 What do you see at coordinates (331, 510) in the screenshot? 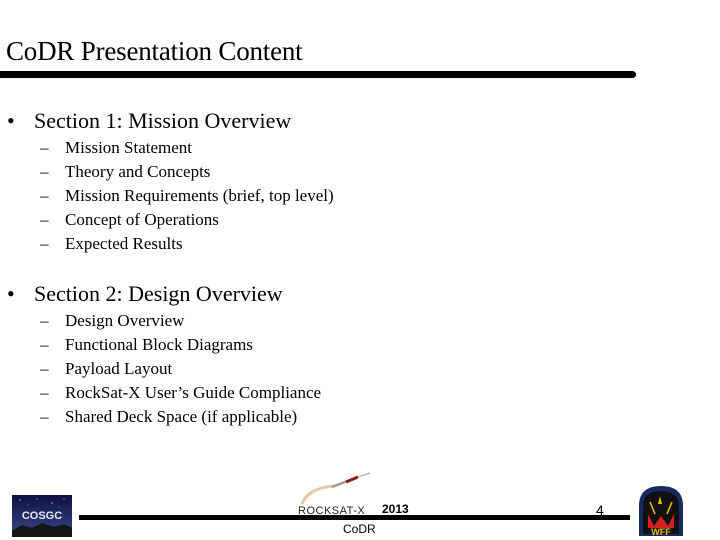
I see `rocksat-x-logo-text: ROCKSAT-X` at bounding box center [331, 510].